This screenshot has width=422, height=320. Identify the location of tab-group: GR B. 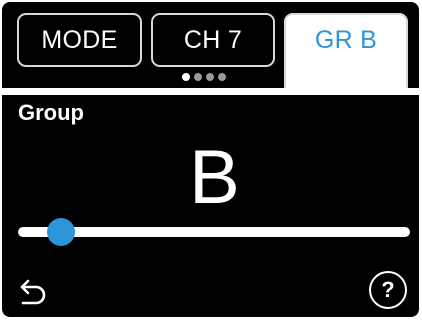
(346, 53).